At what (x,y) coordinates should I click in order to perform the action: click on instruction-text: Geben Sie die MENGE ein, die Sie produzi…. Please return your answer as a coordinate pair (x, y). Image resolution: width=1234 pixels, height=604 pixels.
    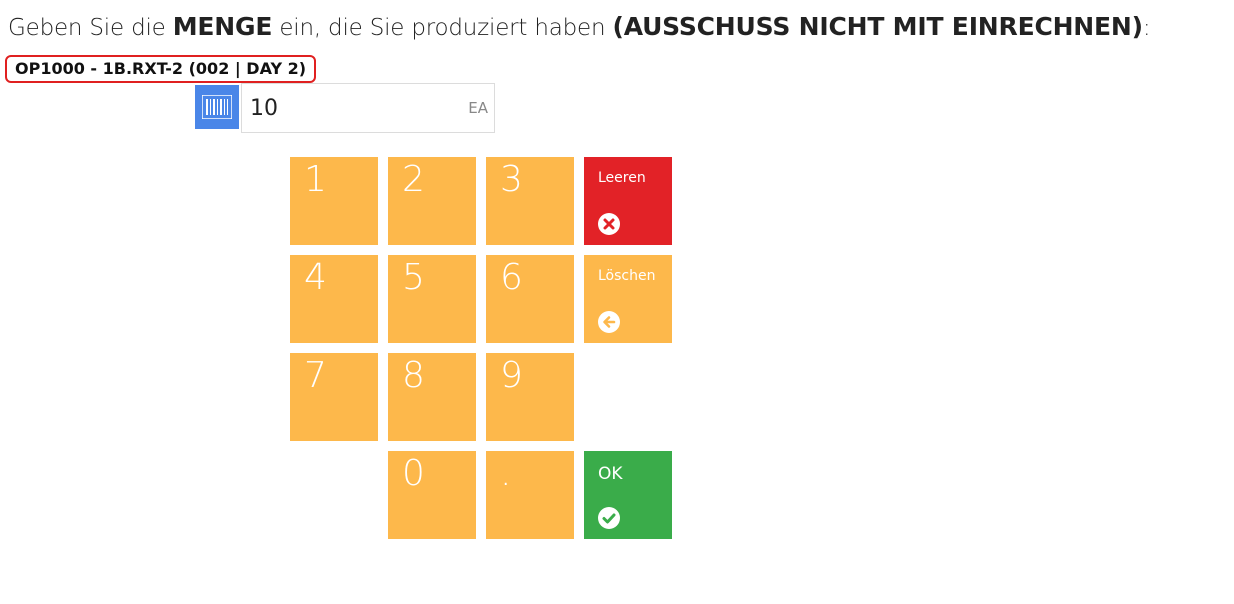
    Looking at the image, I should click on (579, 26).